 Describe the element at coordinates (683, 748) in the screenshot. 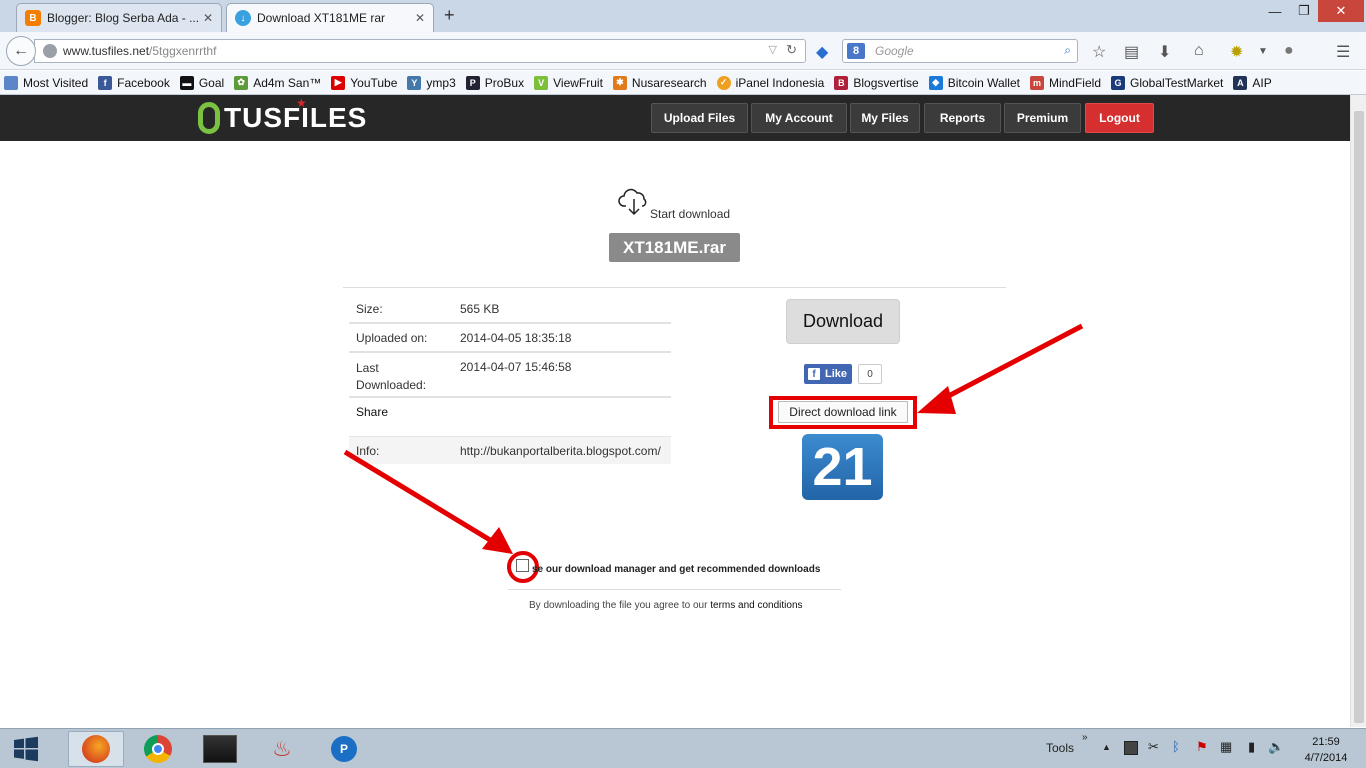

I see `taskbar: ♨ P Tools » ▲ ✂ ᛒ ⚑ ▦ ▮ 🔈` at that location.